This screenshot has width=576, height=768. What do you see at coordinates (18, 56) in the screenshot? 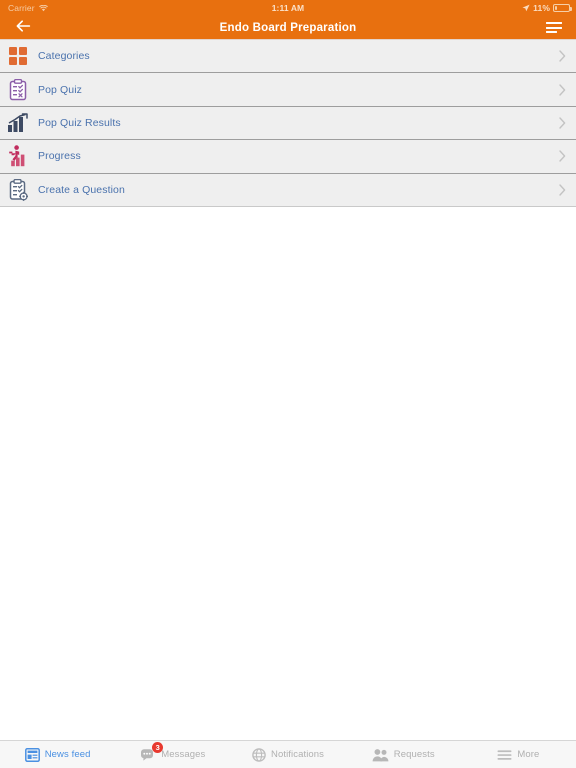
I see `grid-squares-icon` at bounding box center [18, 56].